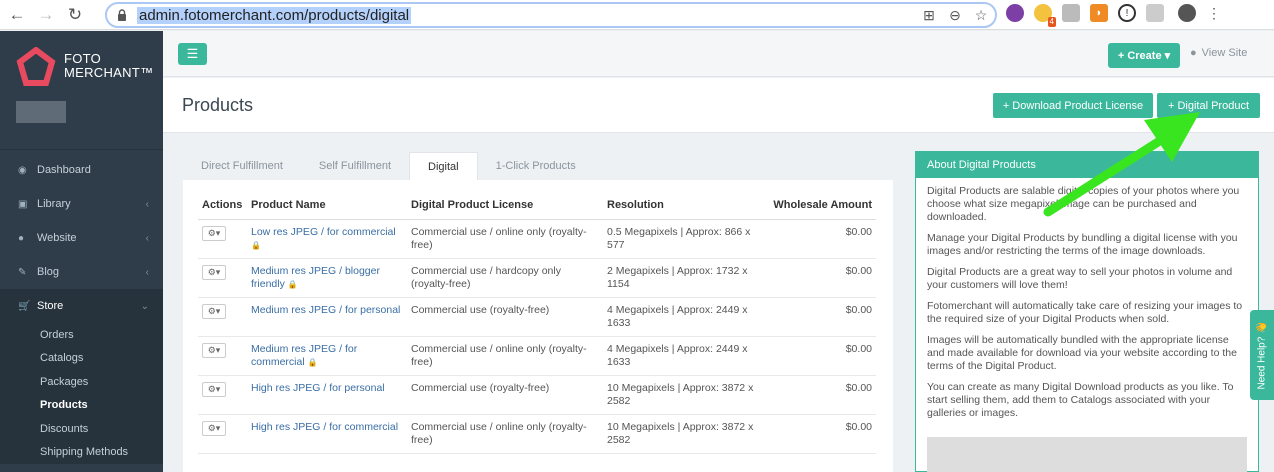  Describe the element at coordinates (48, 272) in the screenshot. I see `sidebar-item-label: Blog` at that location.